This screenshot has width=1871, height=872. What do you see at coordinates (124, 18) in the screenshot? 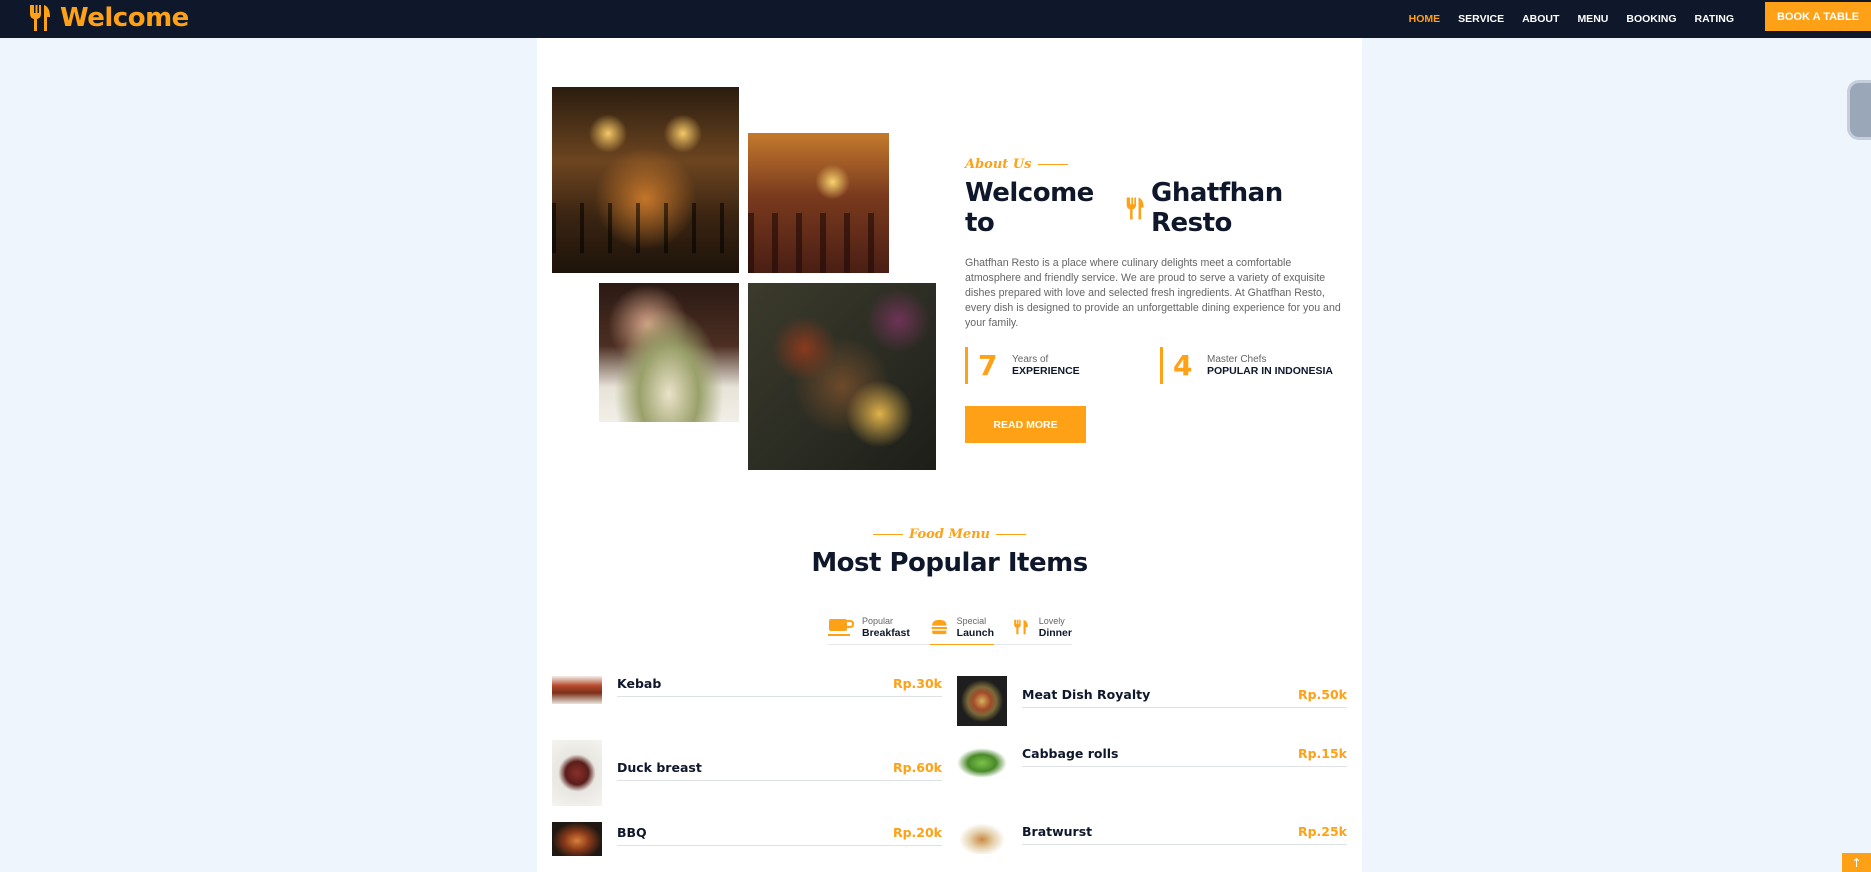
I see `brand-title: Welcome` at bounding box center [124, 18].